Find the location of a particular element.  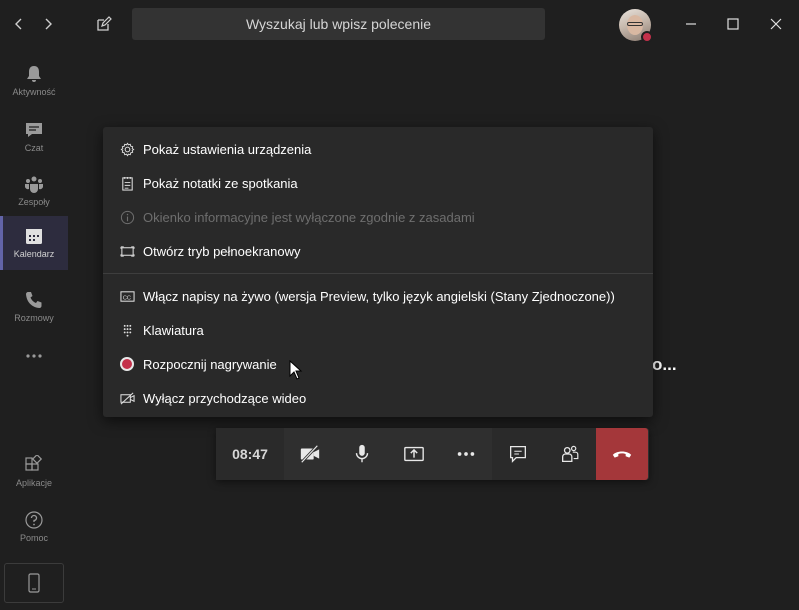

rail-label: Rozmowy is located at coordinates (34, 318).